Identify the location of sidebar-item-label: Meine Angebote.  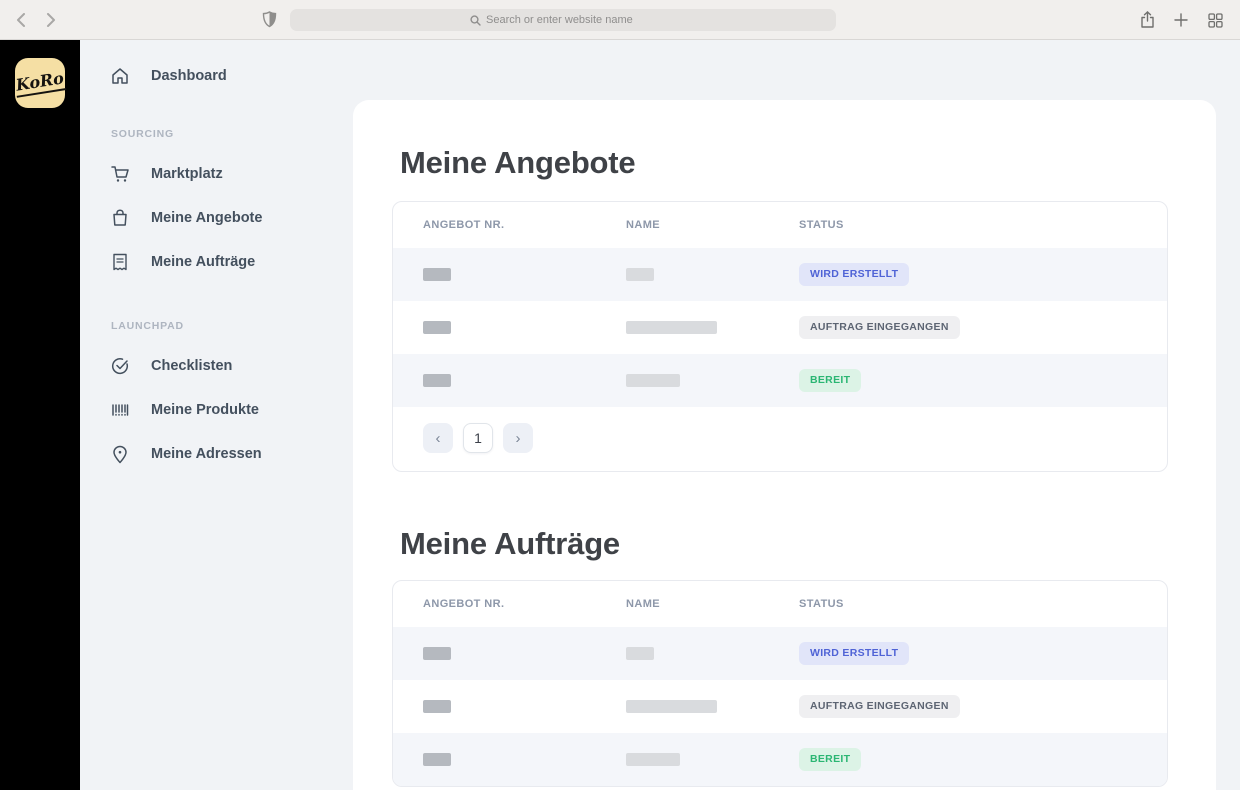
(207, 218).